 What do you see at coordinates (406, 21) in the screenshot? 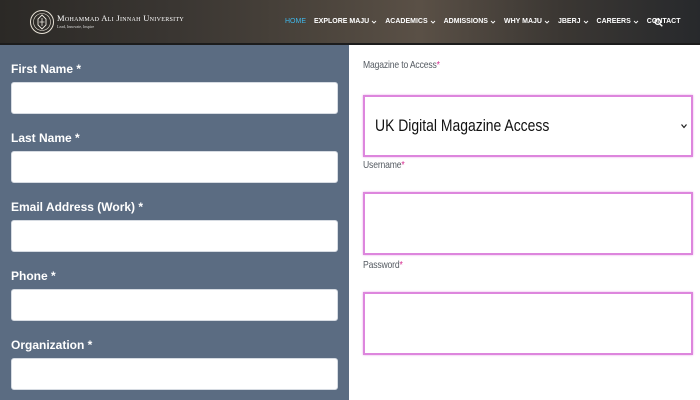
I see `nav-item-label: ACADEMICS` at bounding box center [406, 21].